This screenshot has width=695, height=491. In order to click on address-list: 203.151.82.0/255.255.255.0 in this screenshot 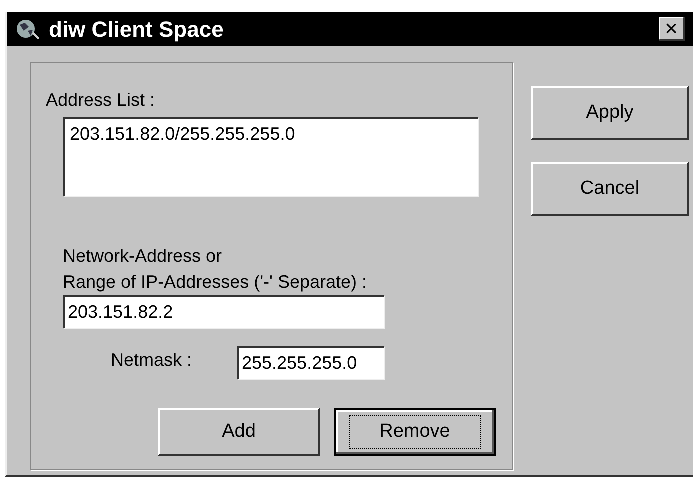, I will do `click(271, 157)`.